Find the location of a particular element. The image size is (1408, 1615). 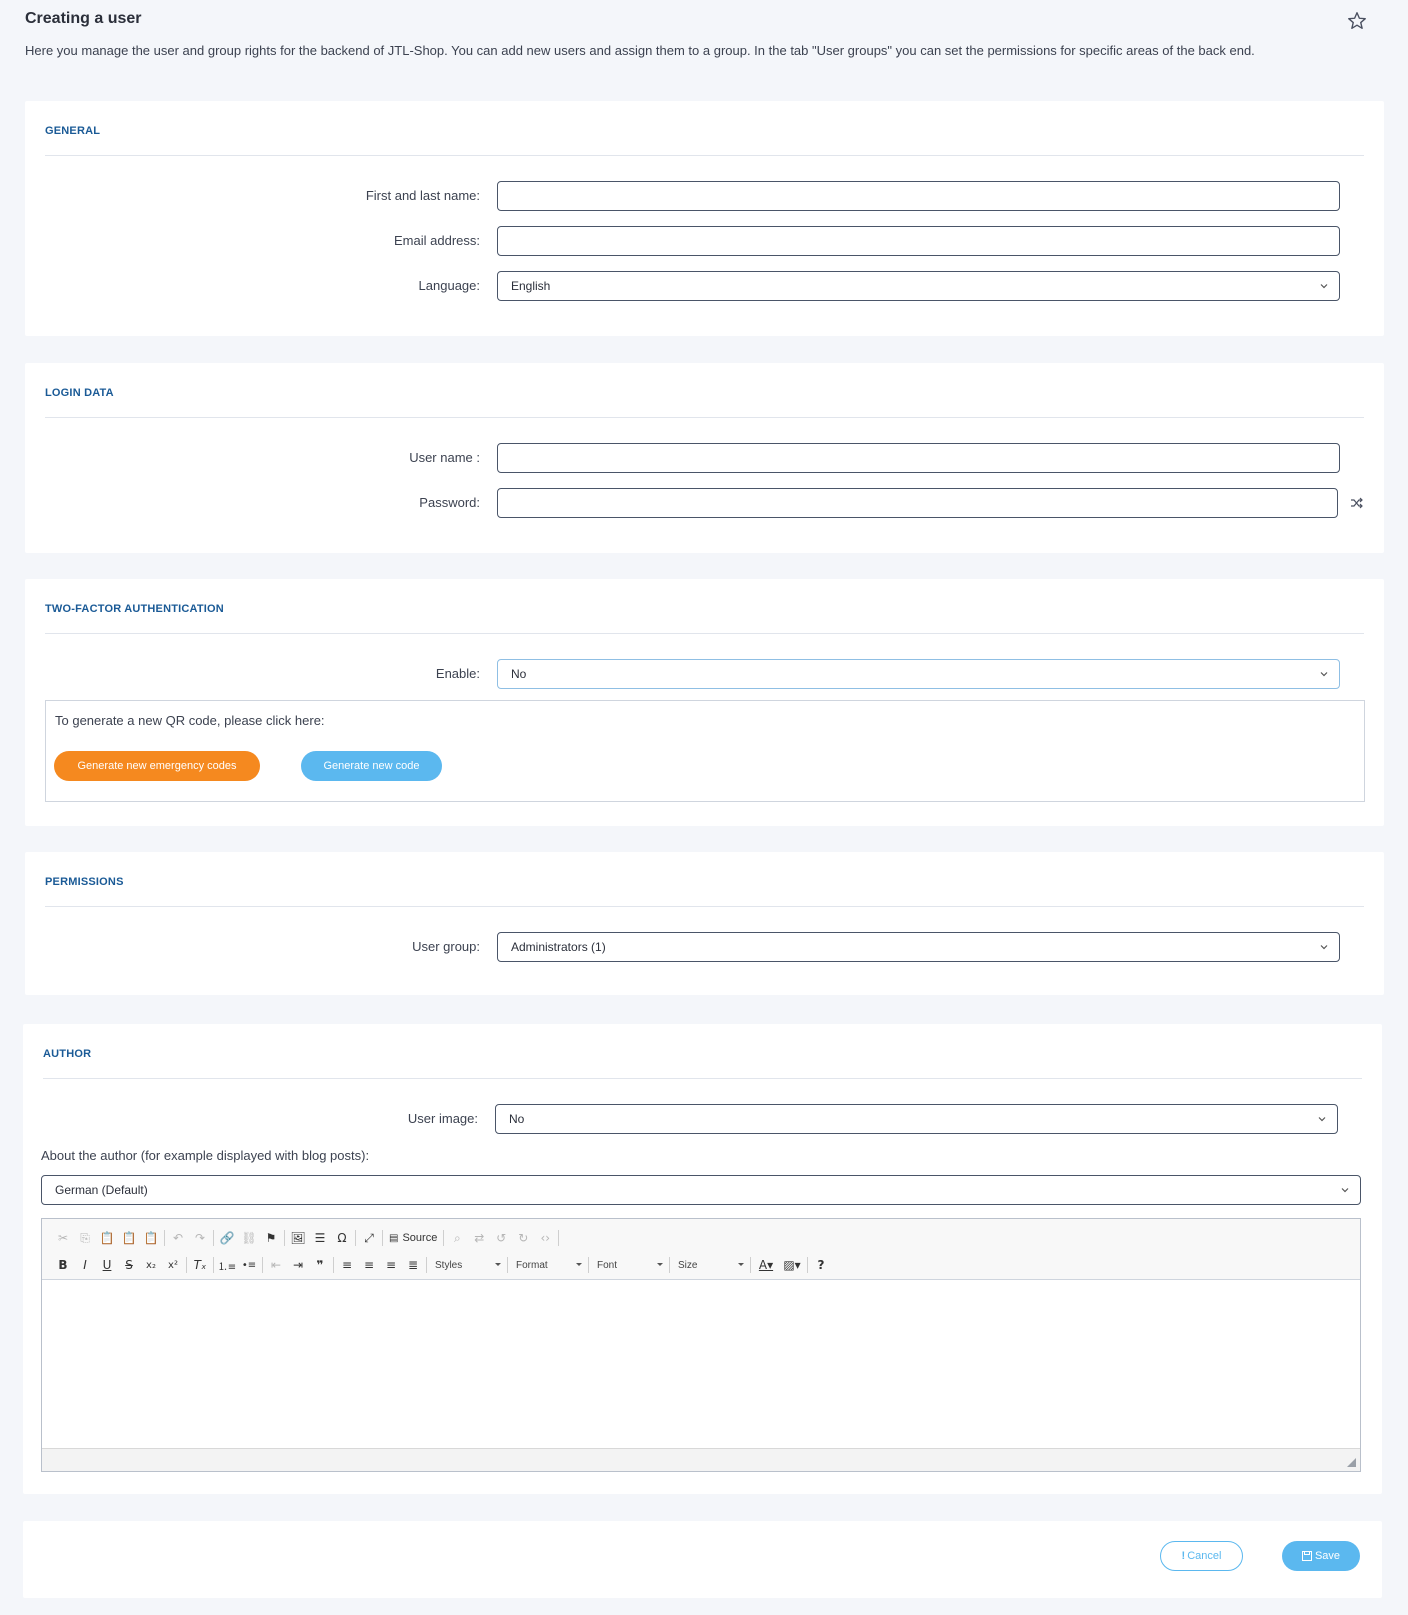

indent-icon: ⇥ is located at coordinates (298, 1265).